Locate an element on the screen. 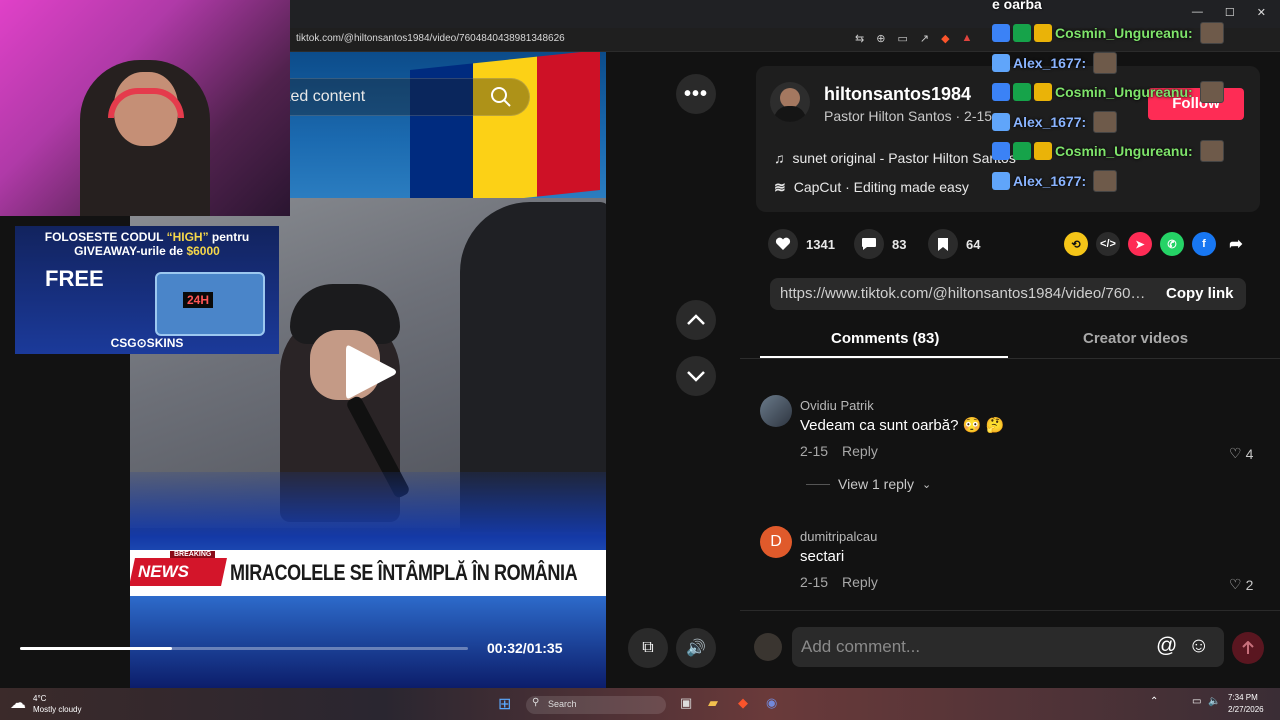 The height and width of the screenshot is (720, 1280). post-comment-button is located at coordinates (1248, 648).